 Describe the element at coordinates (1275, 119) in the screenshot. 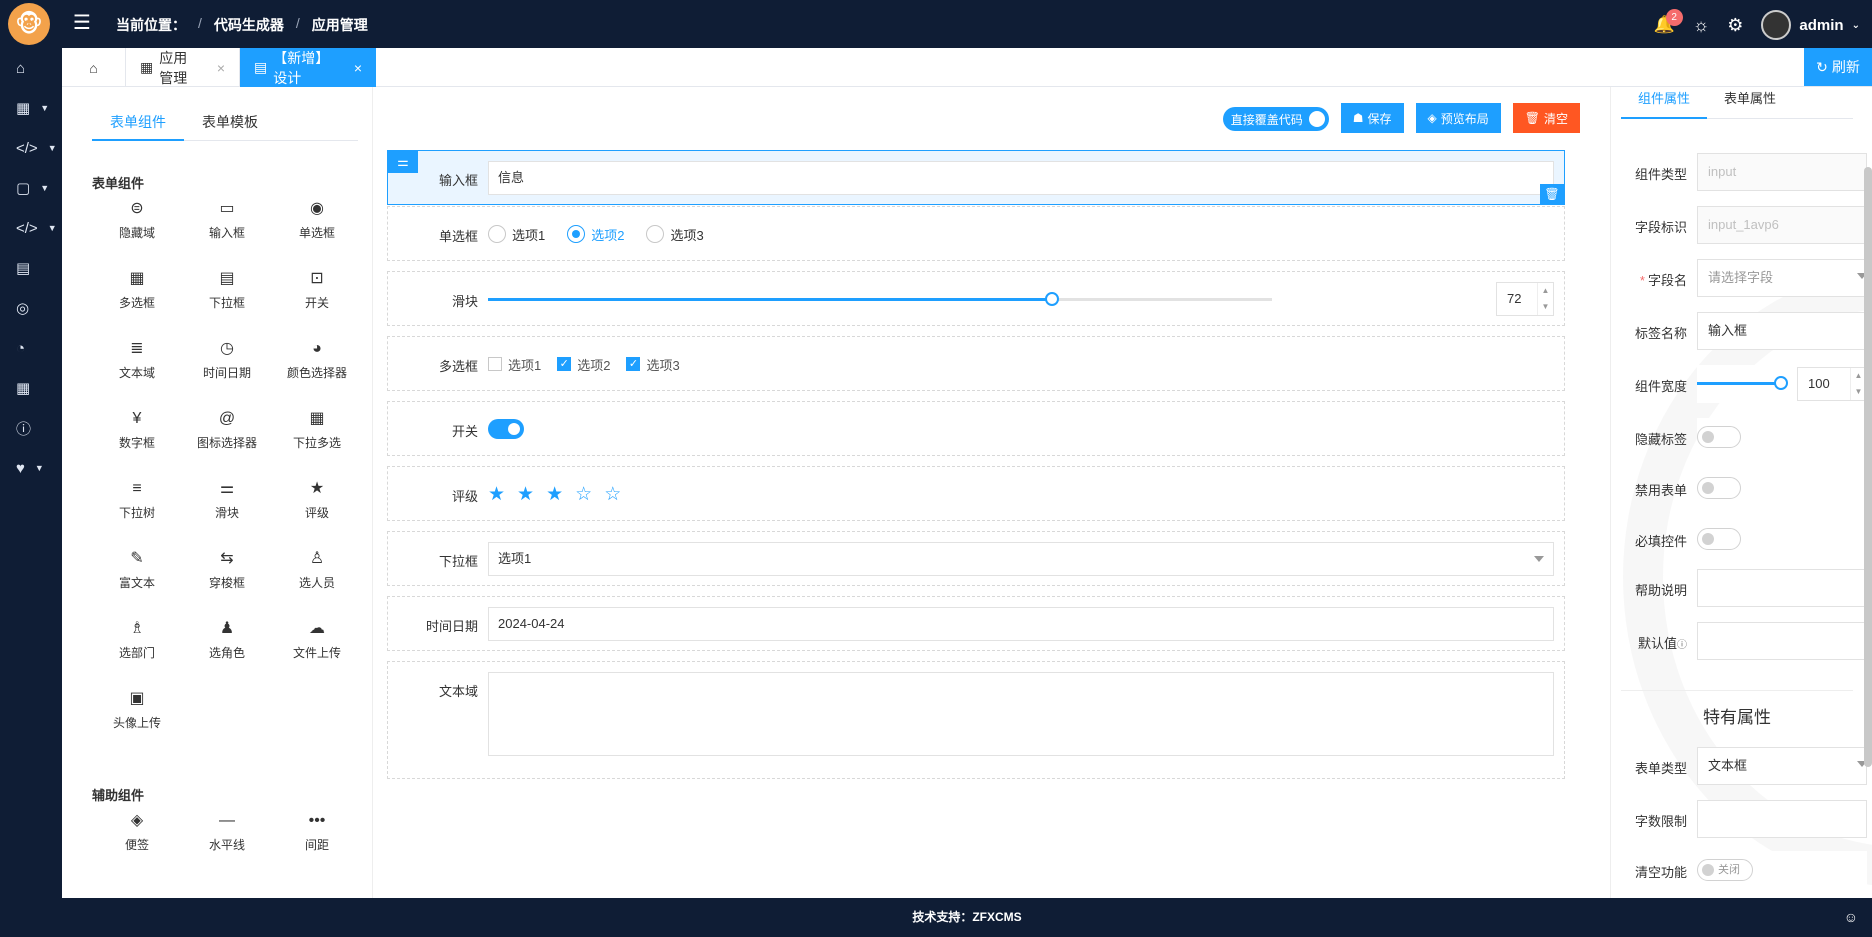

I see `overwrite-code-switch: 直接覆盖代码` at that location.